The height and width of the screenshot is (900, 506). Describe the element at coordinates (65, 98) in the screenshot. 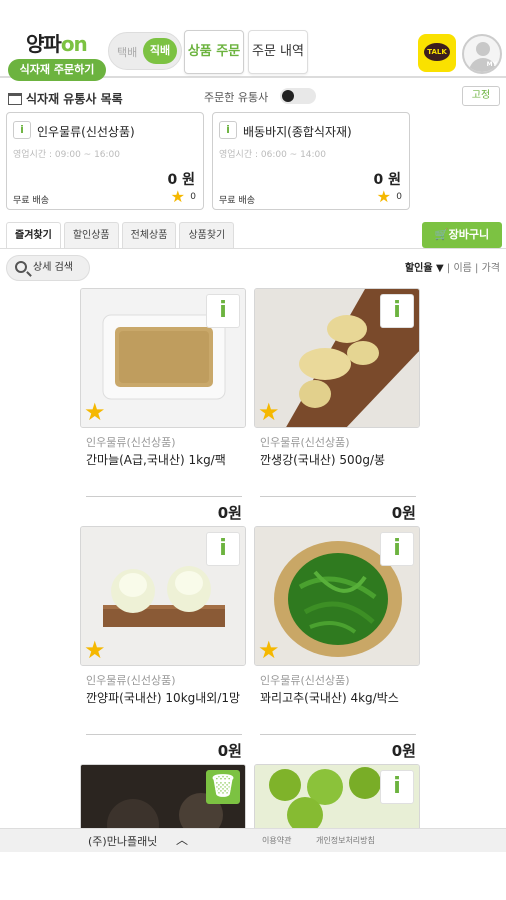

I see `distributor-list-title: 식자재 유통사 목록` at that location.